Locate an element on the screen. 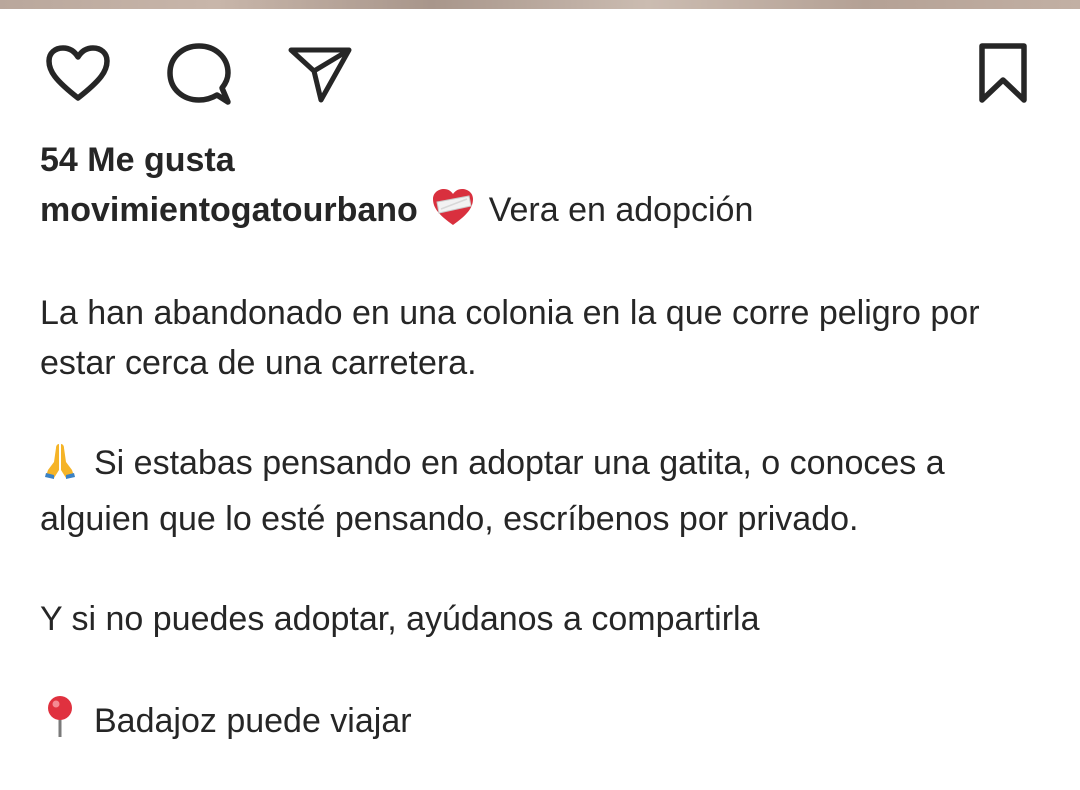 The height and width of the screenshot is (790, 1080). paper-plane-icon is located at coordinates (320, 75).